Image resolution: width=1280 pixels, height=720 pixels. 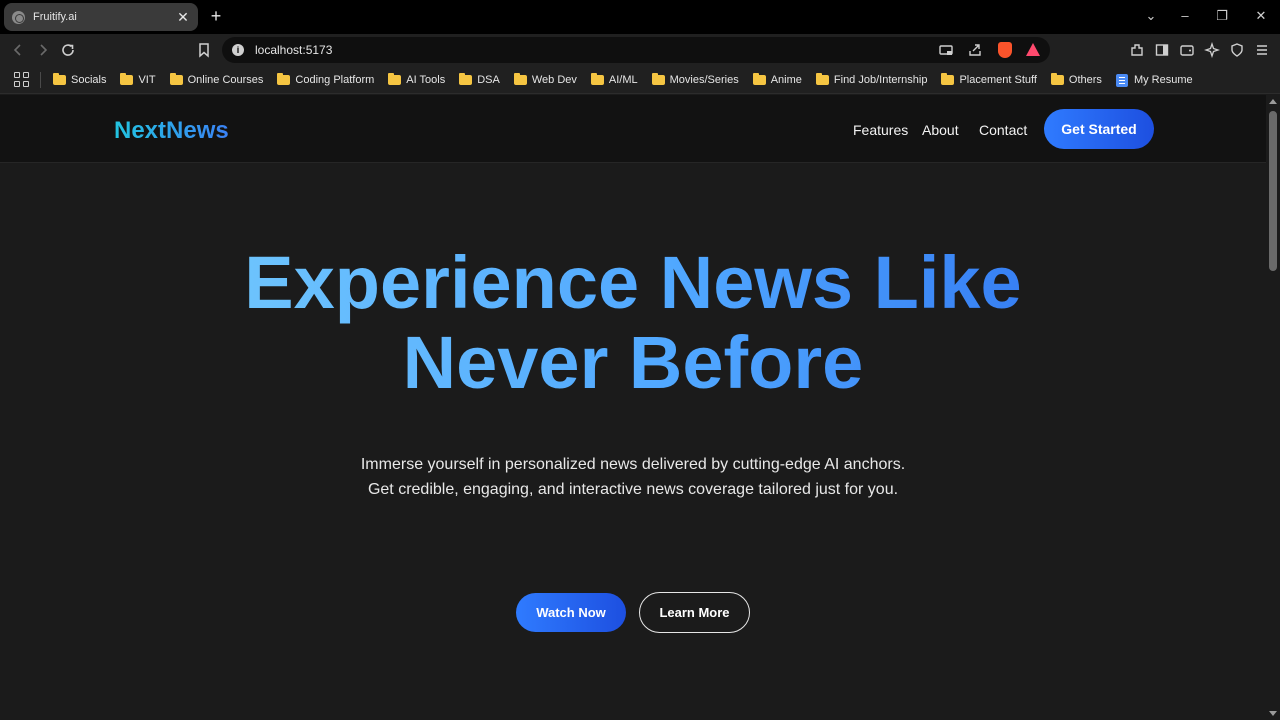 I want to click on minimize-icon: –, so click(x=1185, y=16).